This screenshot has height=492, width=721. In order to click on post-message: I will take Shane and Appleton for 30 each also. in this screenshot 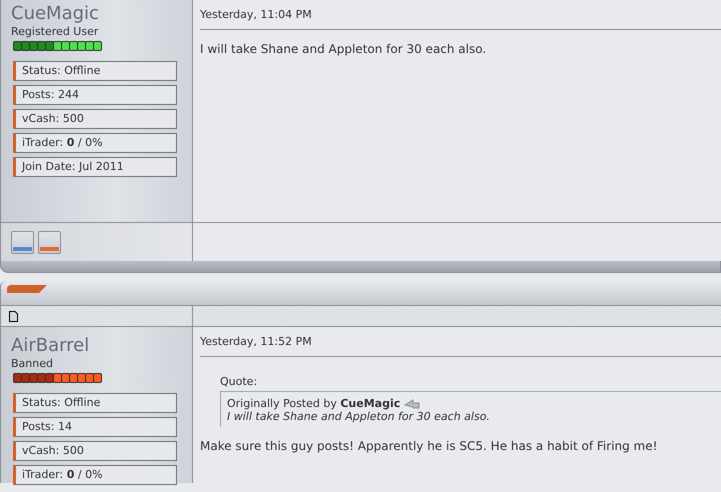, I will do `click(344, 49)`.